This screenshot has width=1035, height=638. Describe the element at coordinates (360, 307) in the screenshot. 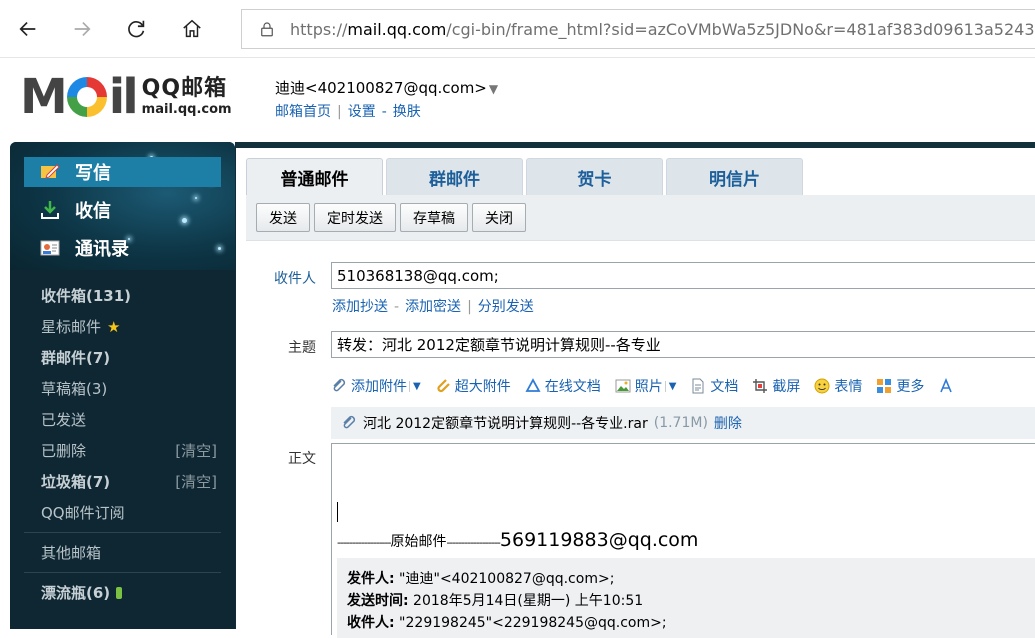

I see `add-cc-link: 添加抄送` at that location.